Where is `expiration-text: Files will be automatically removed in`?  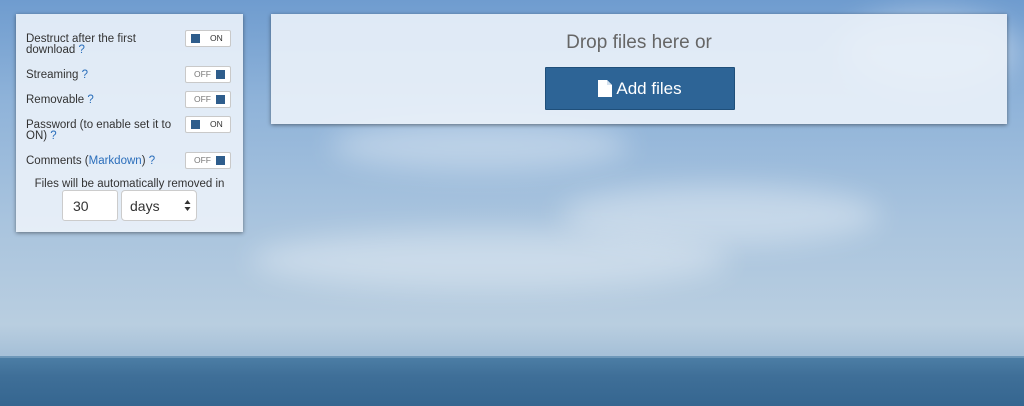
expiration-text: Files will be automatically removed in is located at coordinates (129, 184).